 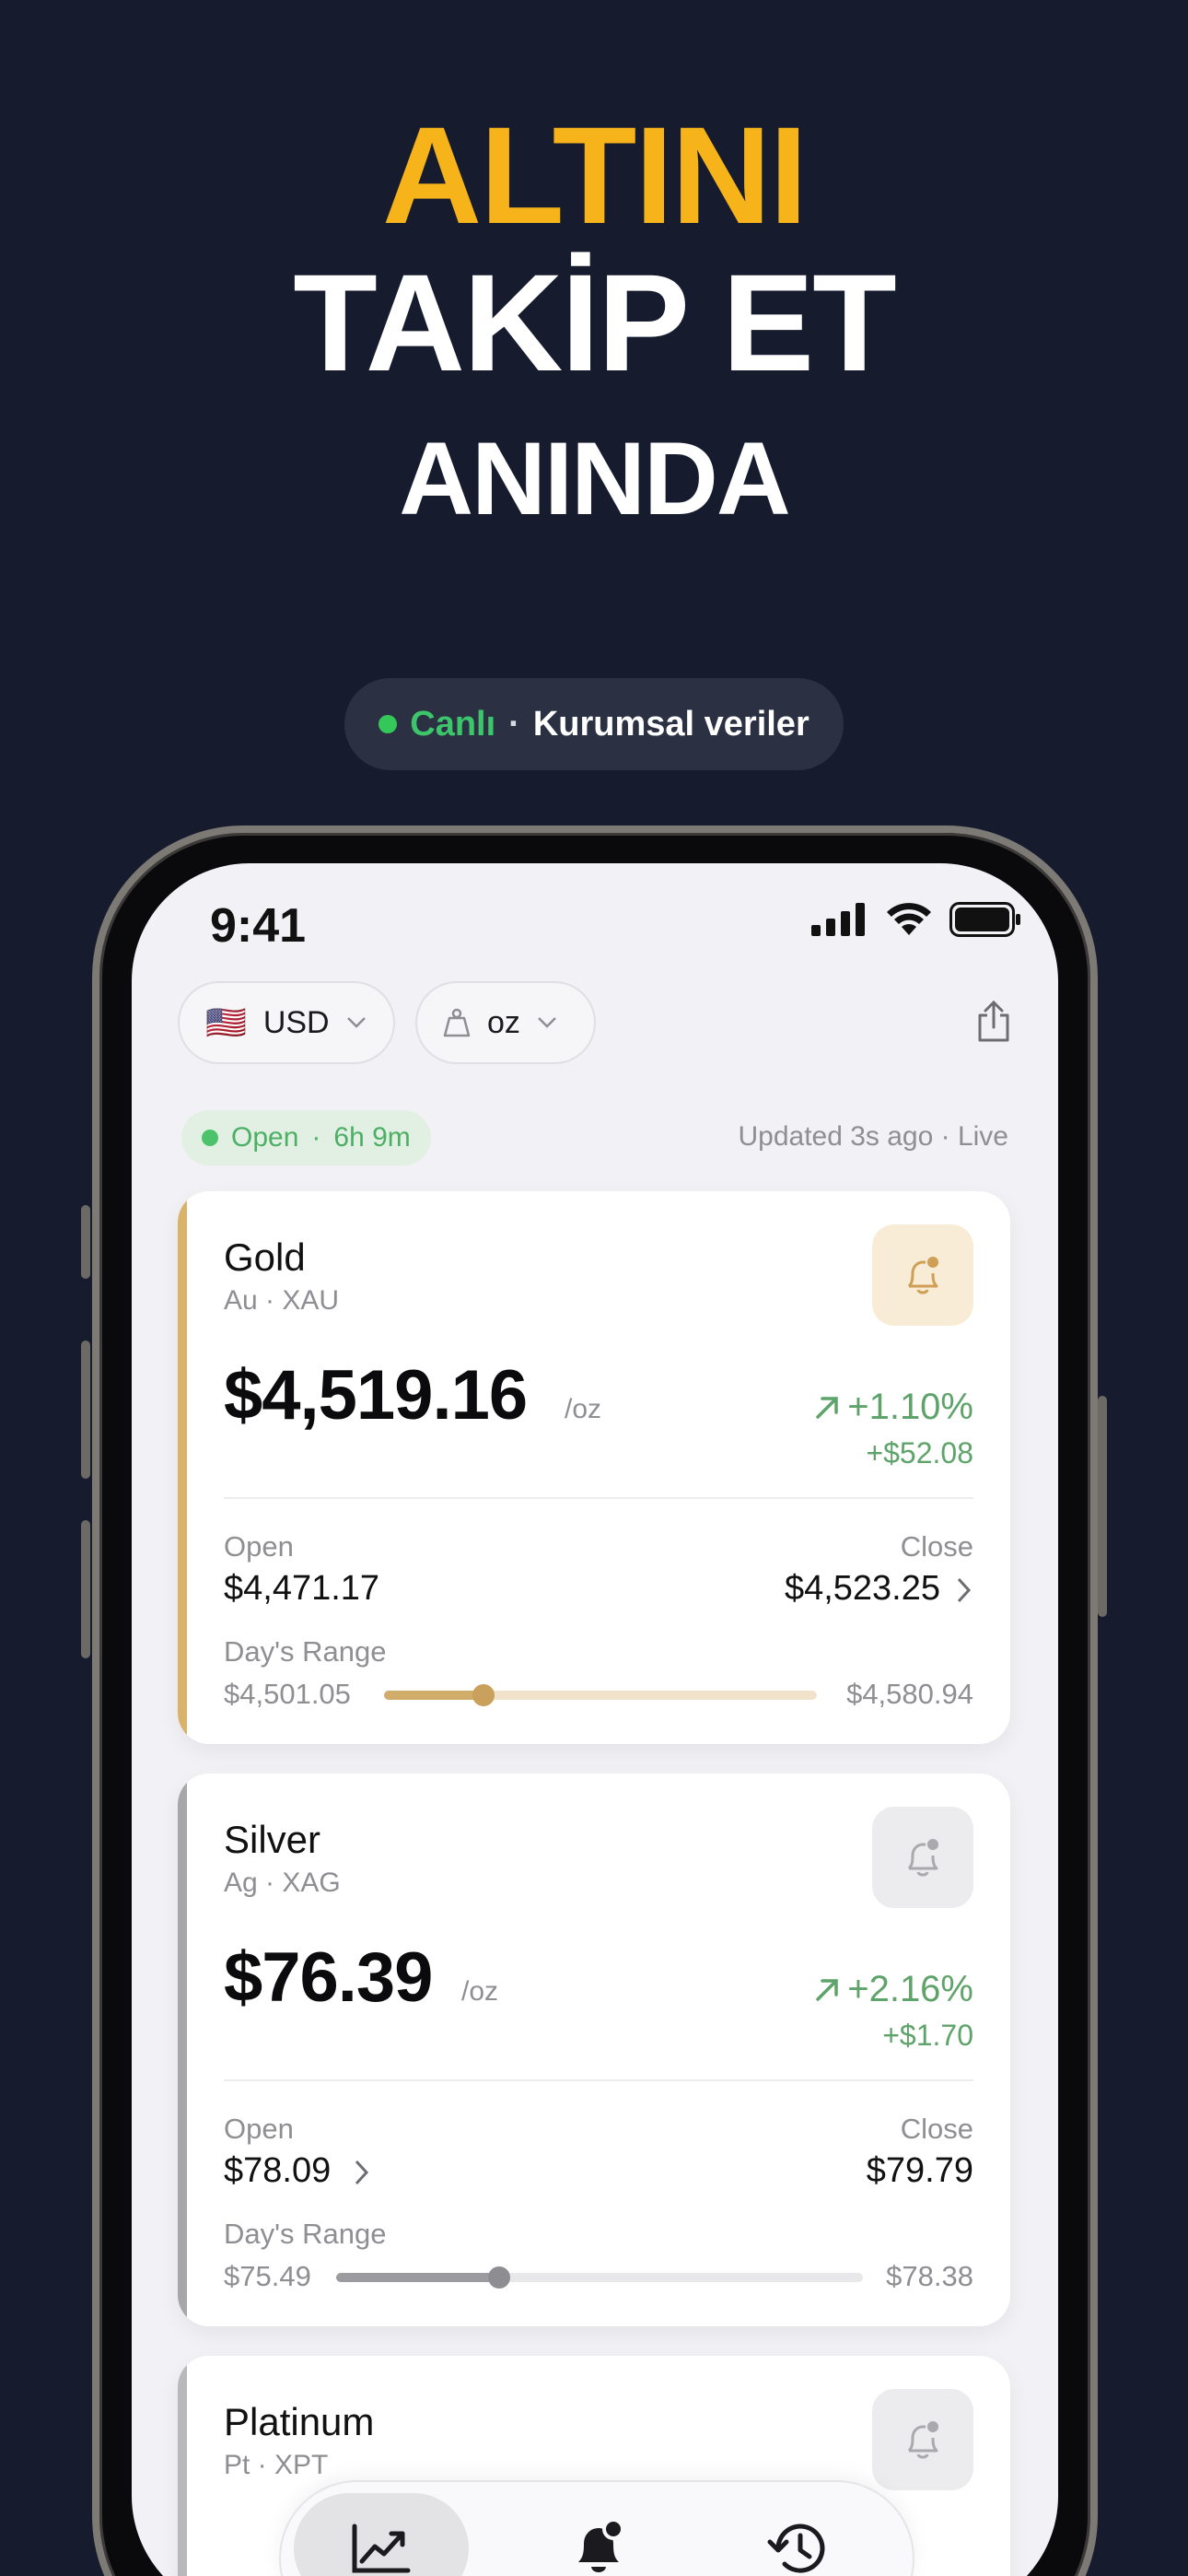 What do you see at coordinates (838, 919) in the screenshot?
I see `signal-icon` at bounding box center [838, 919].